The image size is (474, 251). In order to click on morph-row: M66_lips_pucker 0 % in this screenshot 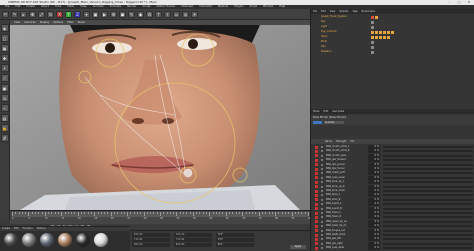, I will do `click(393, 164)`.